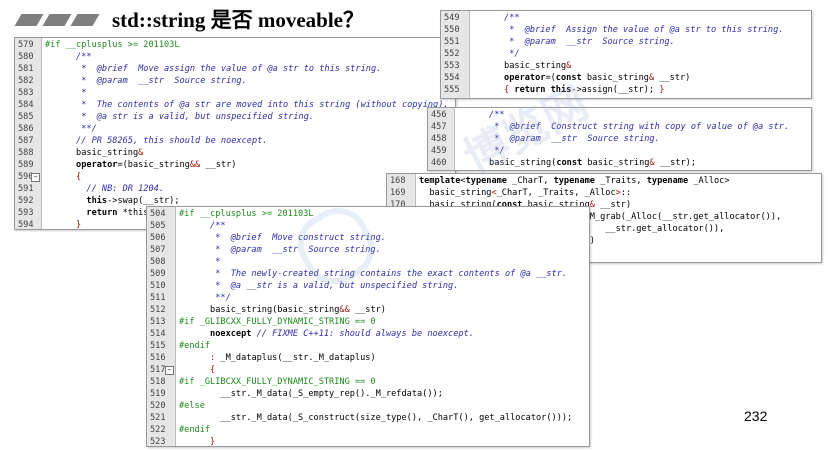 This screenshot has height=451, width=828. I want to click on line-number: 516, so click(158, 358).